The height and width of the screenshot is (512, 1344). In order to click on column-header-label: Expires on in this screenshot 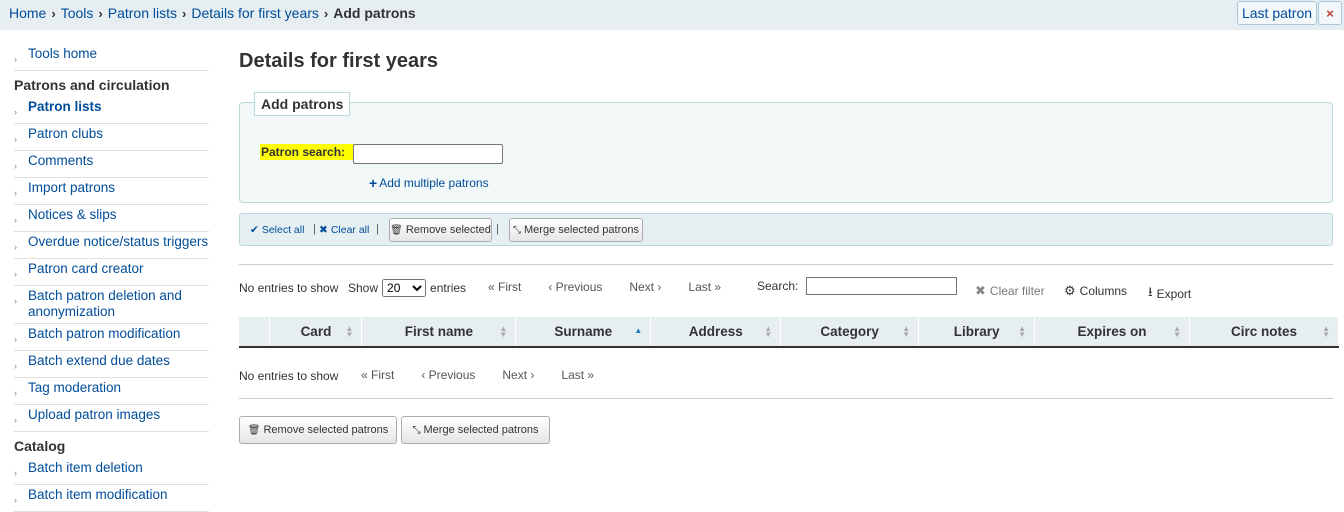, I will do `click(1112, 331)`.